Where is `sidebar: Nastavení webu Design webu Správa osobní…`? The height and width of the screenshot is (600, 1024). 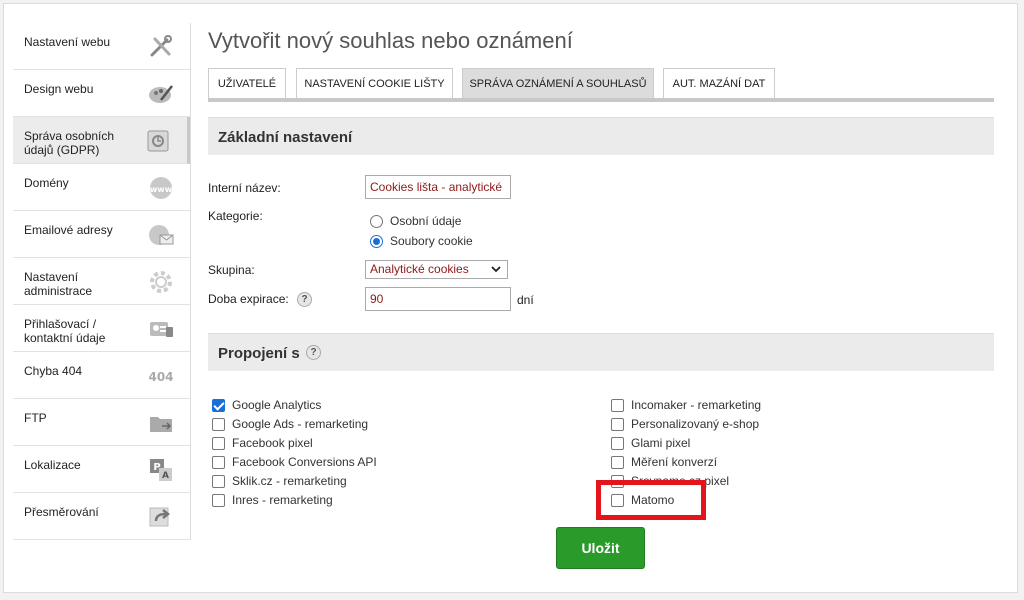 sidebar: Nastavení webu Design webu Správa osobní… is located at coordinates (102, 281).